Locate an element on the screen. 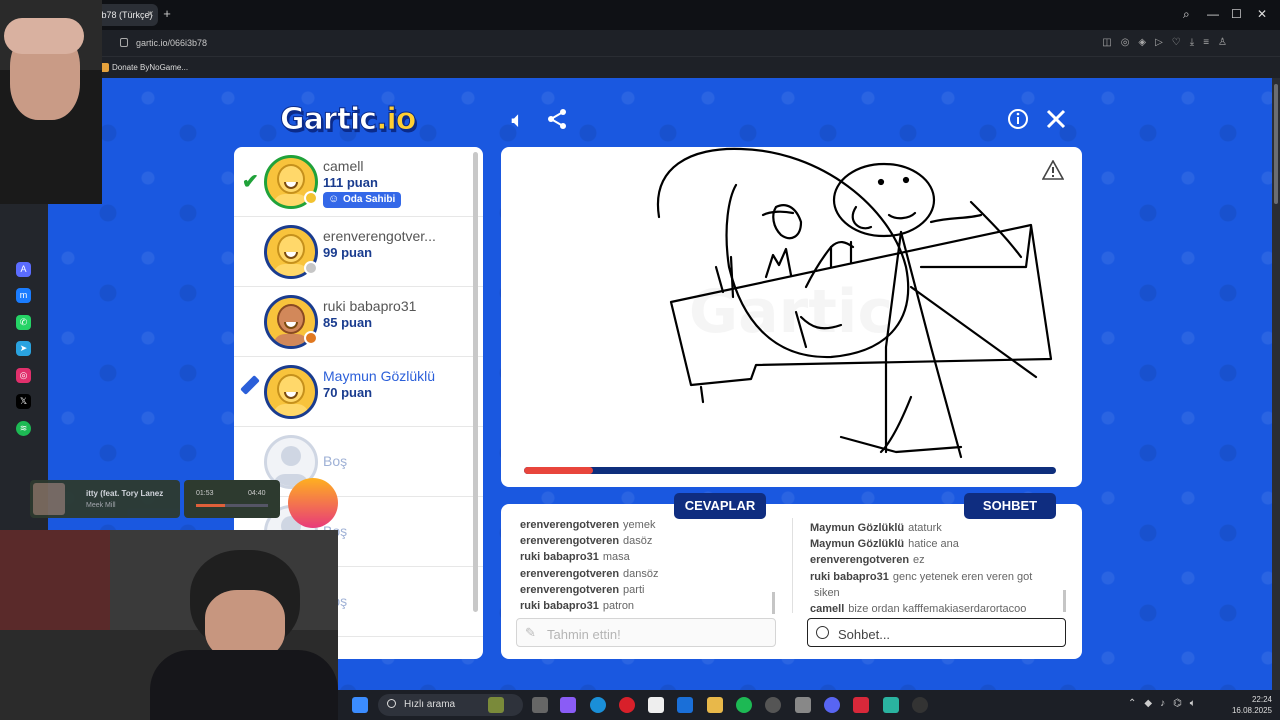  message-text: ez is located at coordinates (919, 560).